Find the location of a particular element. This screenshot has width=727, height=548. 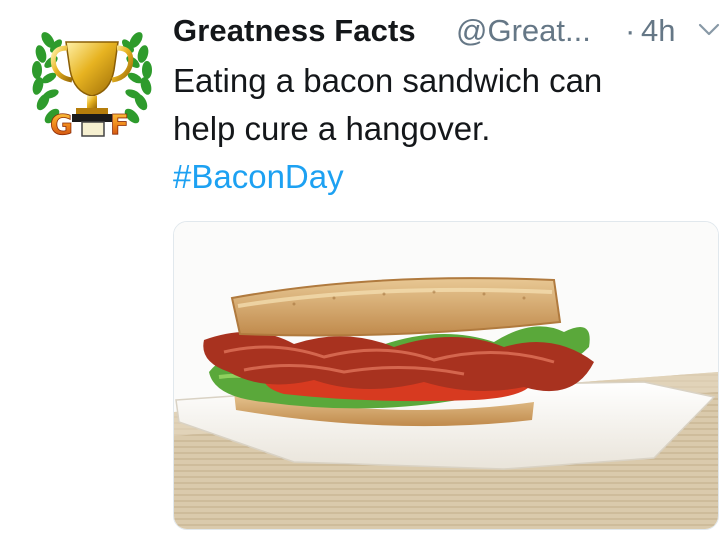

trophy-laurel-logo-icon: G F is located at coordinates (92, 86).